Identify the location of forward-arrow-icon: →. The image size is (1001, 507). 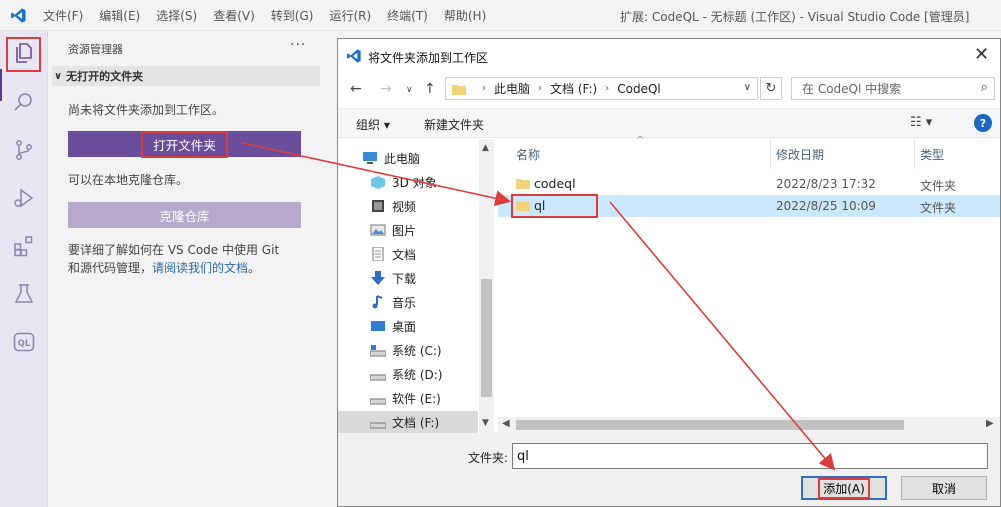
(386, 89).